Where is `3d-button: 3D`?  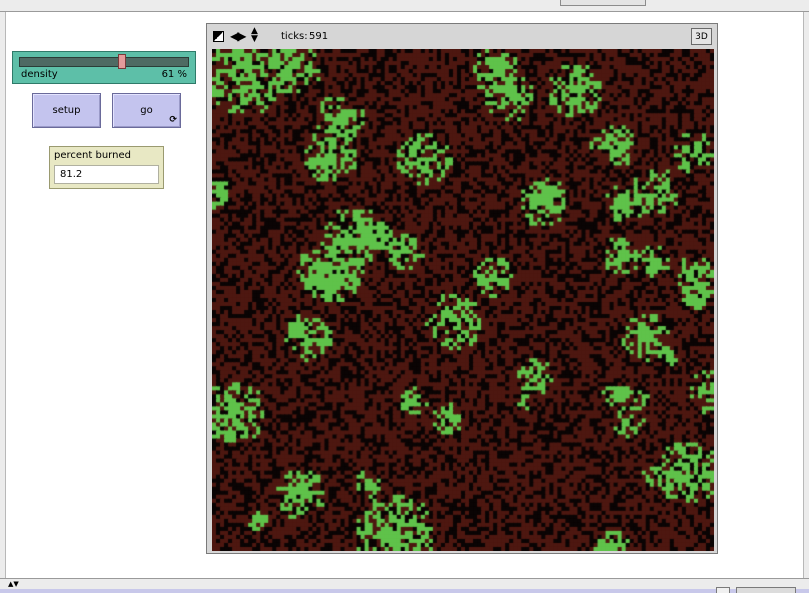
3d-button: 3D is located at coordinates (701, 36).